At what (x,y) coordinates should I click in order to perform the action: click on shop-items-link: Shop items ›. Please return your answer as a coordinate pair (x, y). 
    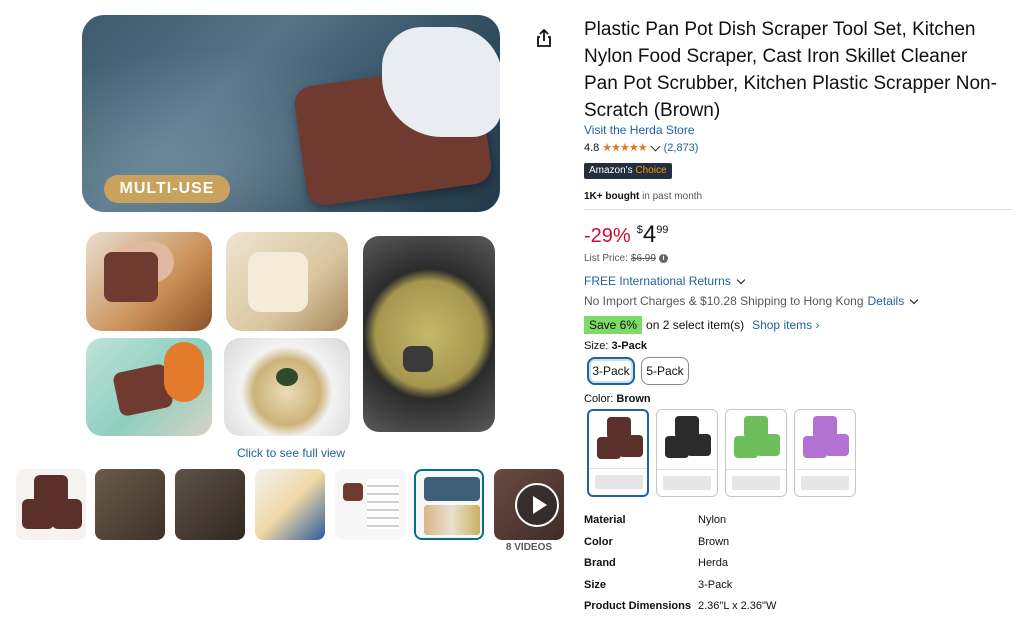
    Looking at the image, I should click on (785, 325).